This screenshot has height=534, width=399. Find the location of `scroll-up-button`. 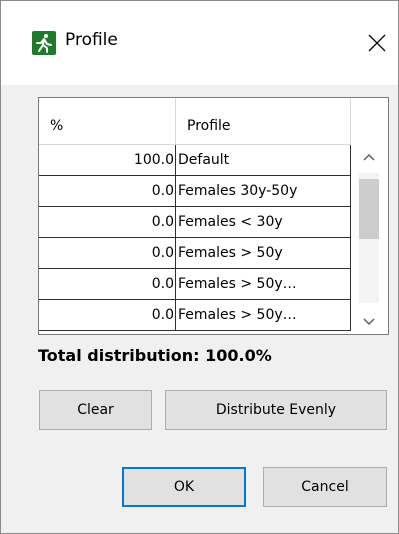

scroll-up-button is located at coordinates (369, 157).